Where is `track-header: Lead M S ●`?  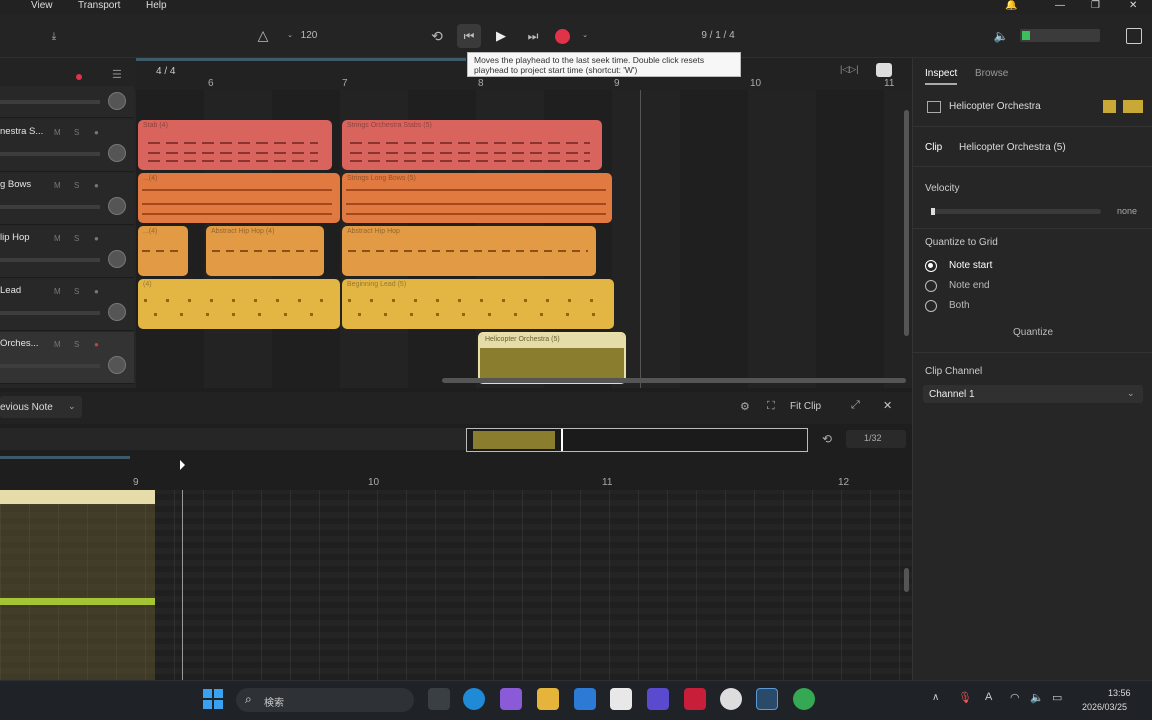
track-header: Lead M S ● is located at coordinates (67, 305).